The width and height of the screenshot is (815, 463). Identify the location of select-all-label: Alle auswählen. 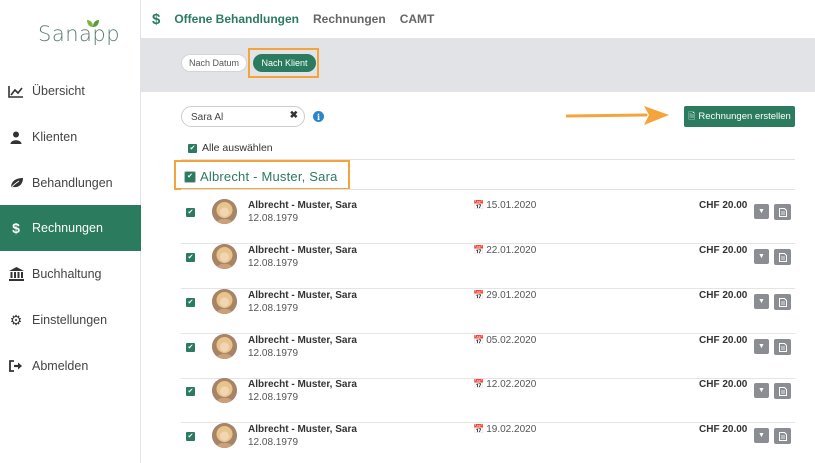
(237, 148).